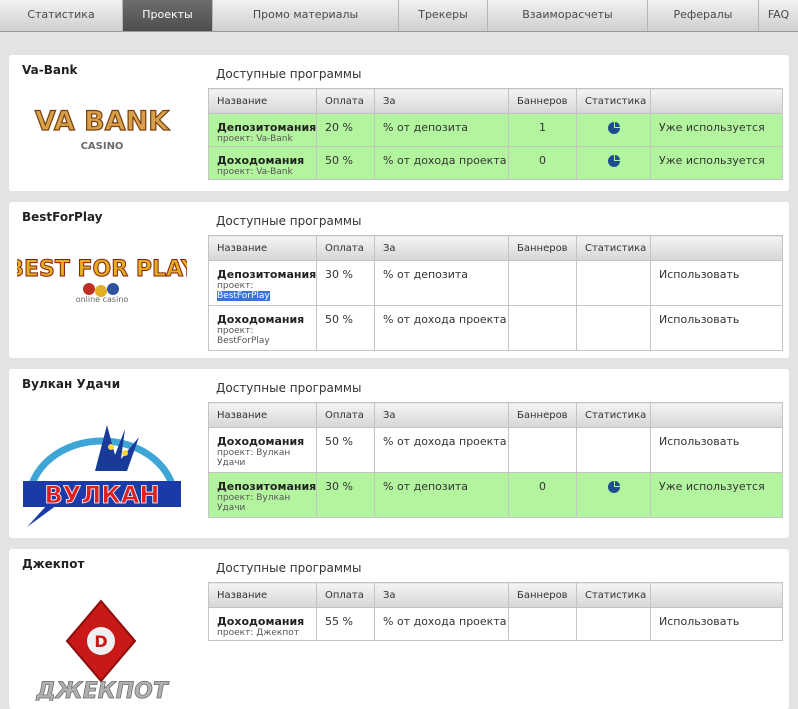 This screenshot has width=798, height=709. What do you see at coordinates (71, 384) in the screenshot?
I see `project-title: Вулкан Удачи` at bounding box center [71, 384].